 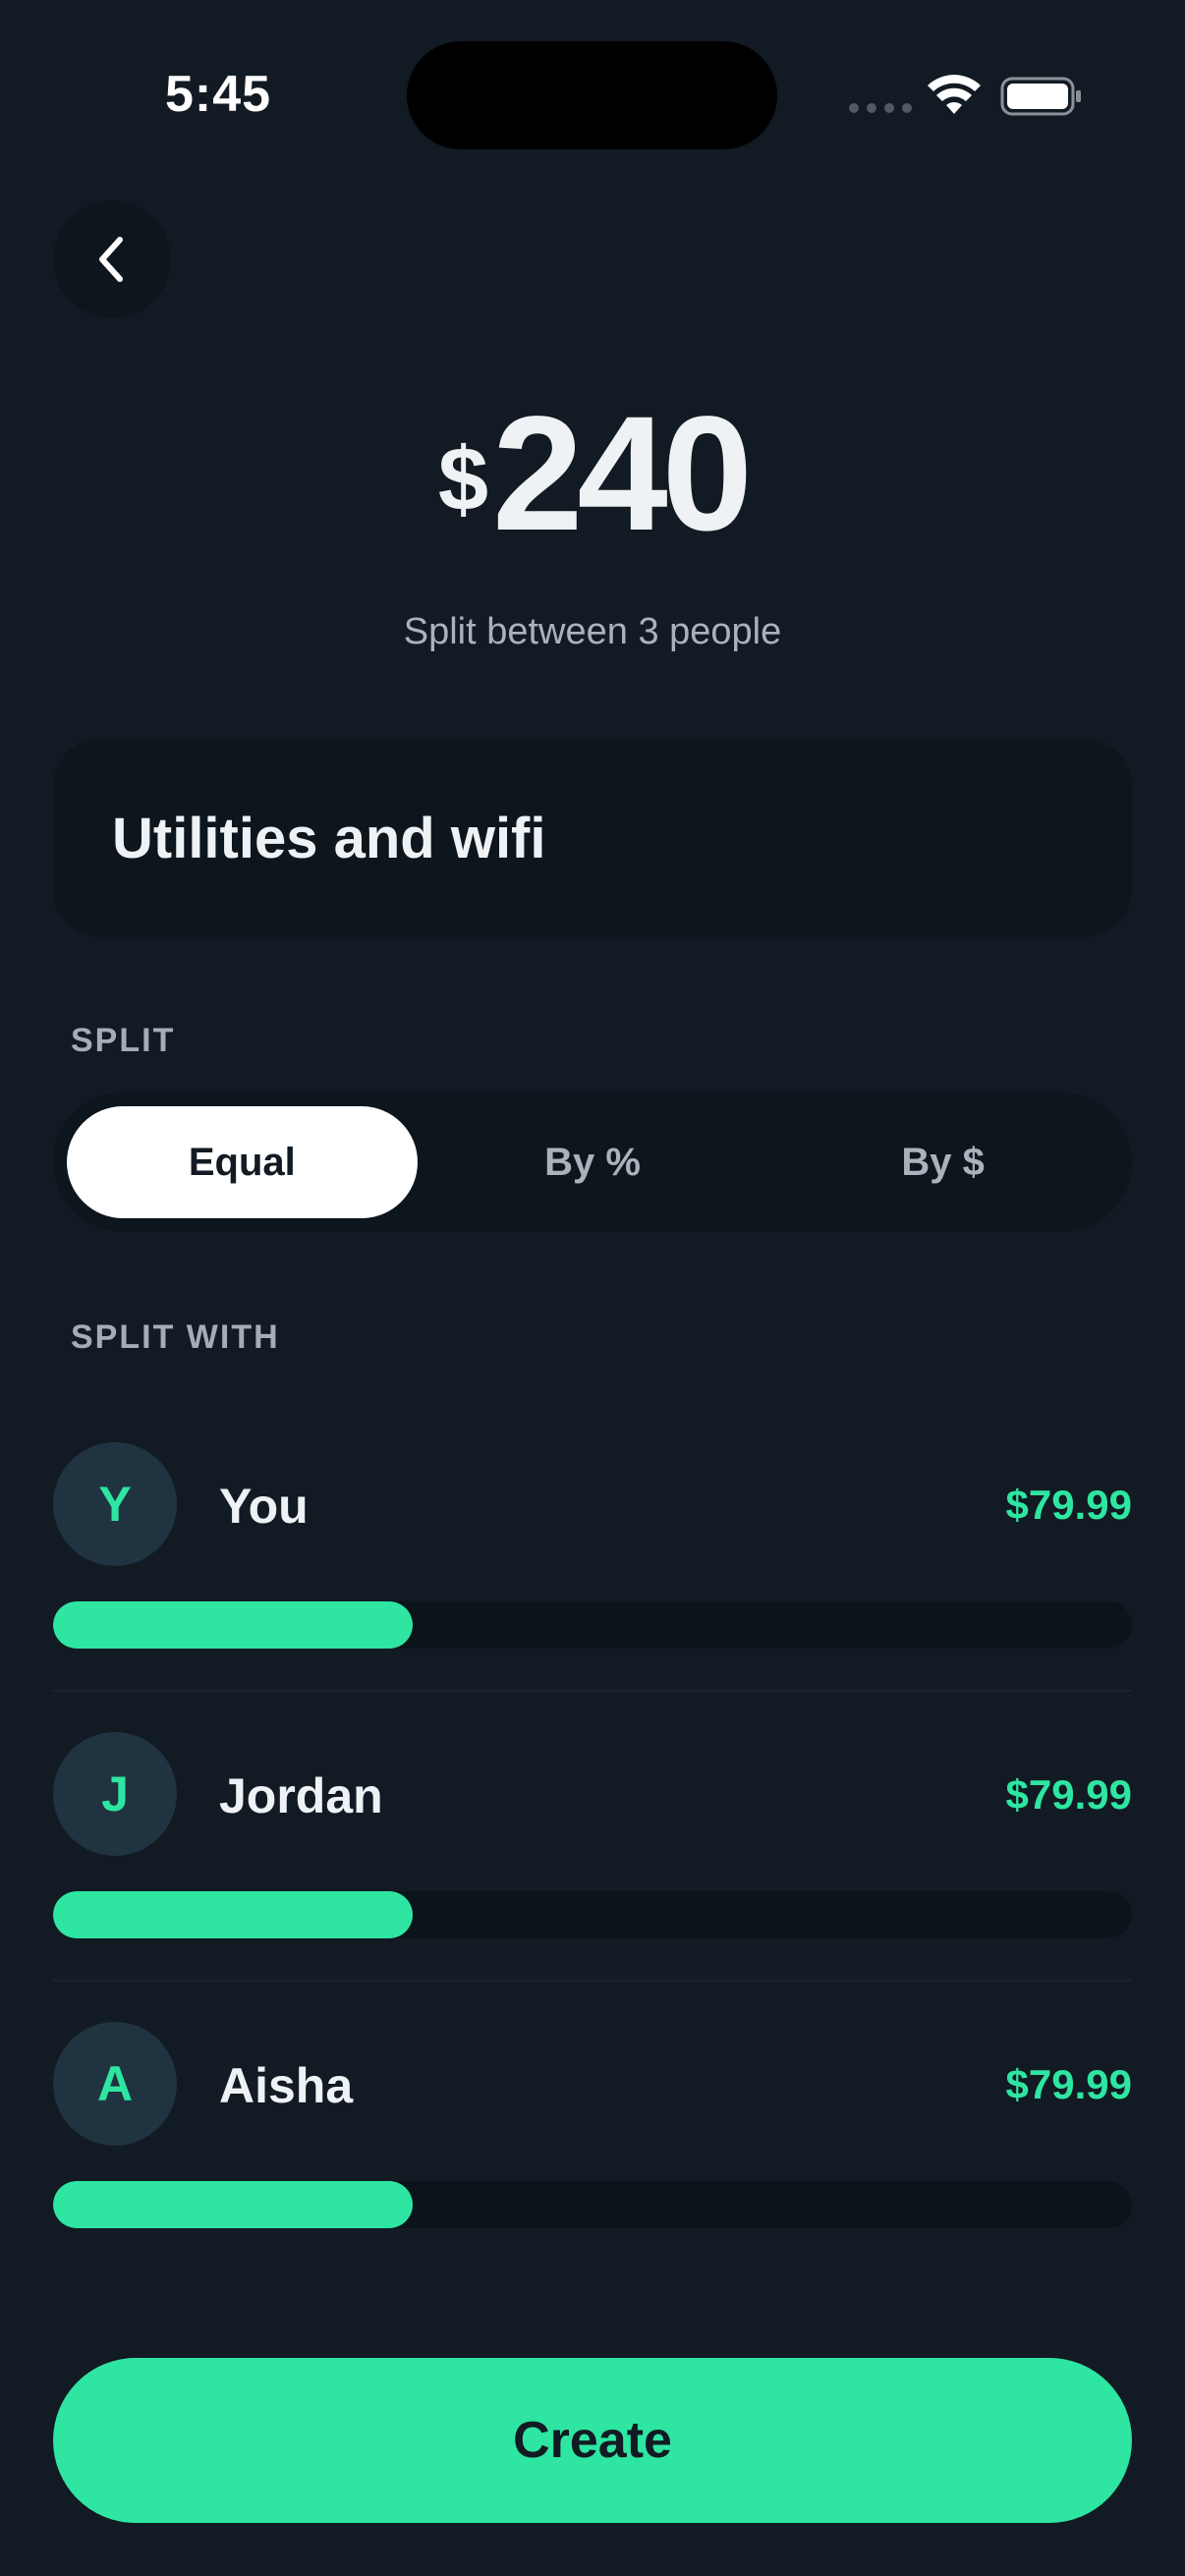 What do you see at coordinates (301, 1795) in the screenshot?
I see `participant-name: Jordan` at bounding box center [301, 1795].